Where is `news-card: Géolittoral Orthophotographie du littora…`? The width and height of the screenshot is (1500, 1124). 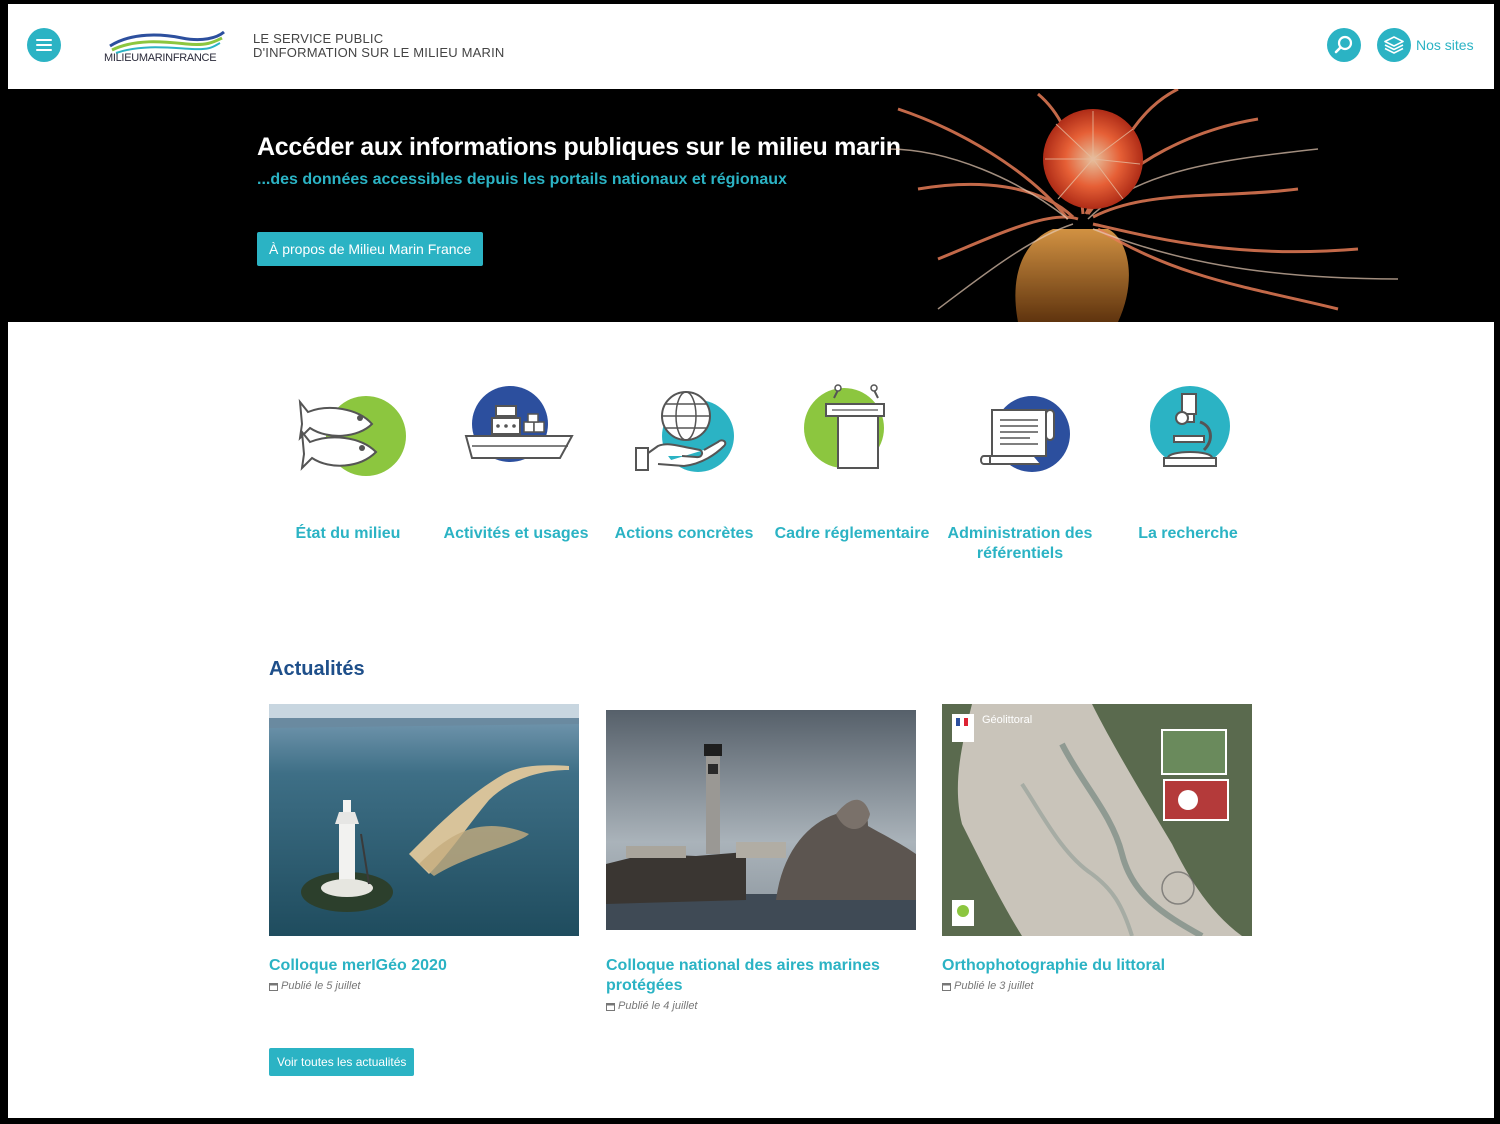 news-card: Géolittoral Orthophotographie du littora… is located at coordinates (1097, 848).